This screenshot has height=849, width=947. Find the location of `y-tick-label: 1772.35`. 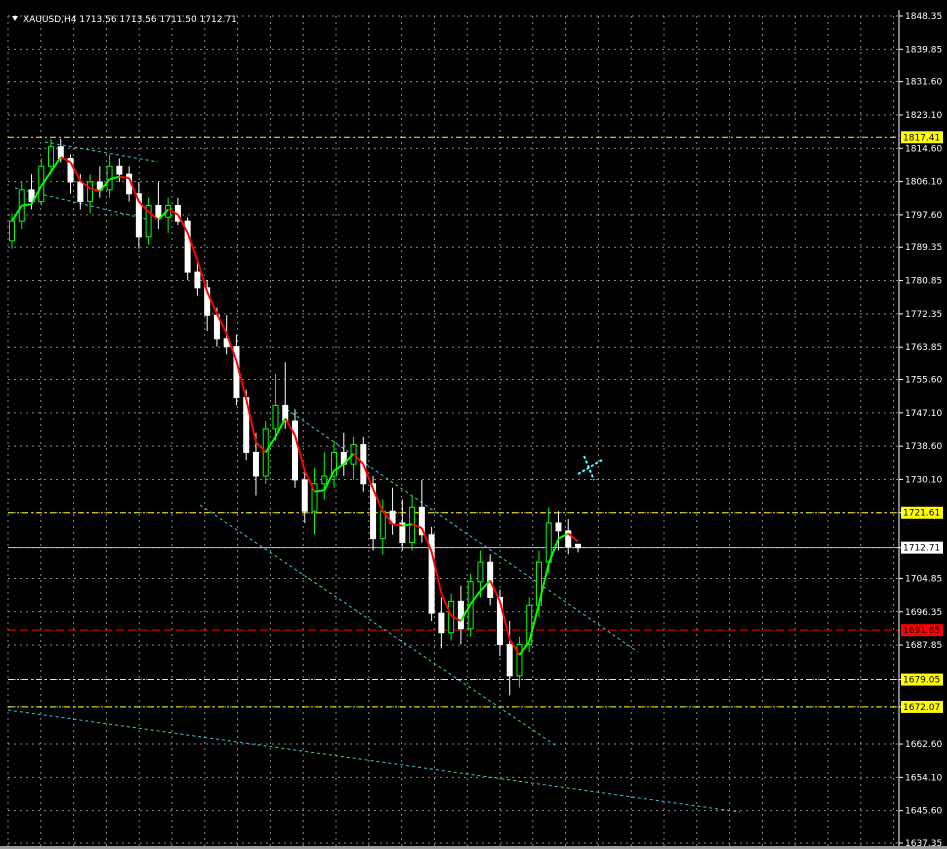

y-tick-label: 1772.35 is located at coordinates (923, 315).